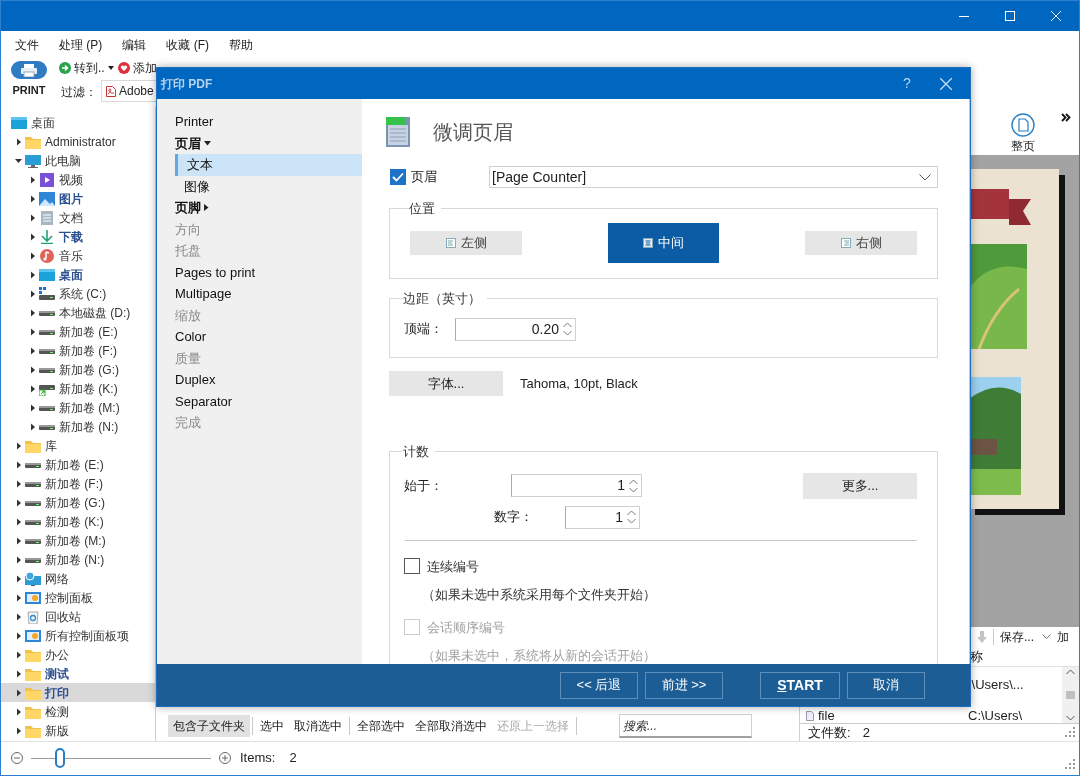 This screenshot has width=1080, height=776. Describe the element at coordinates (78, 711) in the screenshot. I see `tree-item: 检测` at that location.